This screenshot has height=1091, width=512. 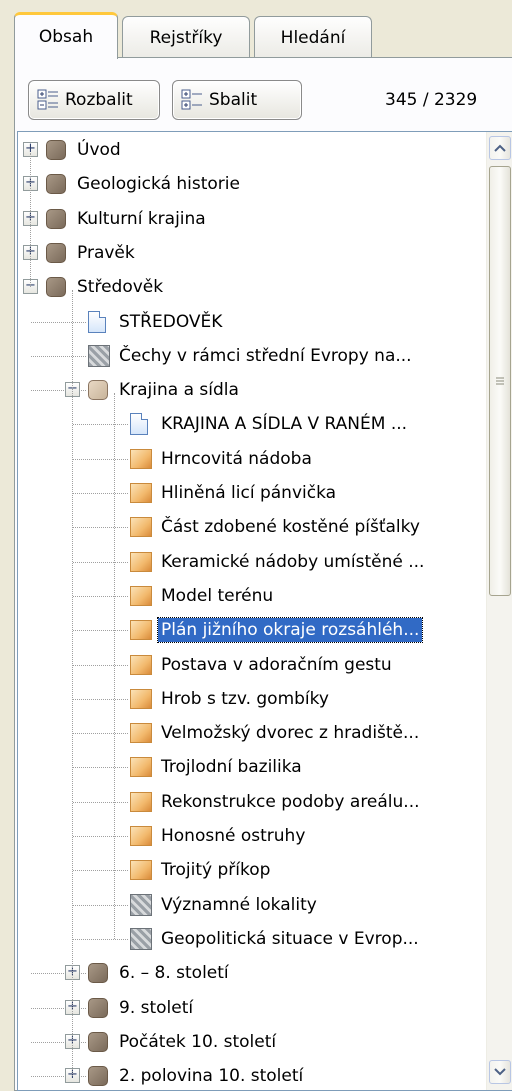 What do you see at coordinates (231, 767) in the screenshot?
I see `tree-item-label: Trojlodní bazilika` at bounding box center [231, 767].